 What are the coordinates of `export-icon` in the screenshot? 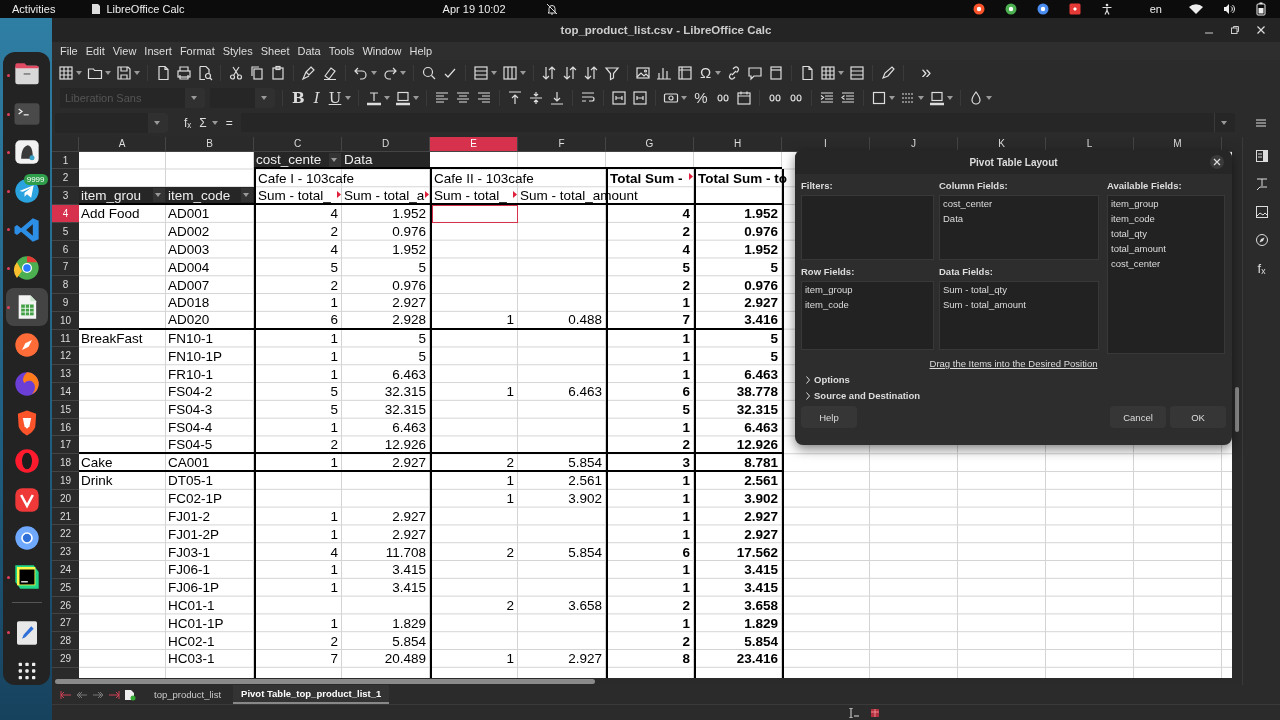 It's located at (163, 72).